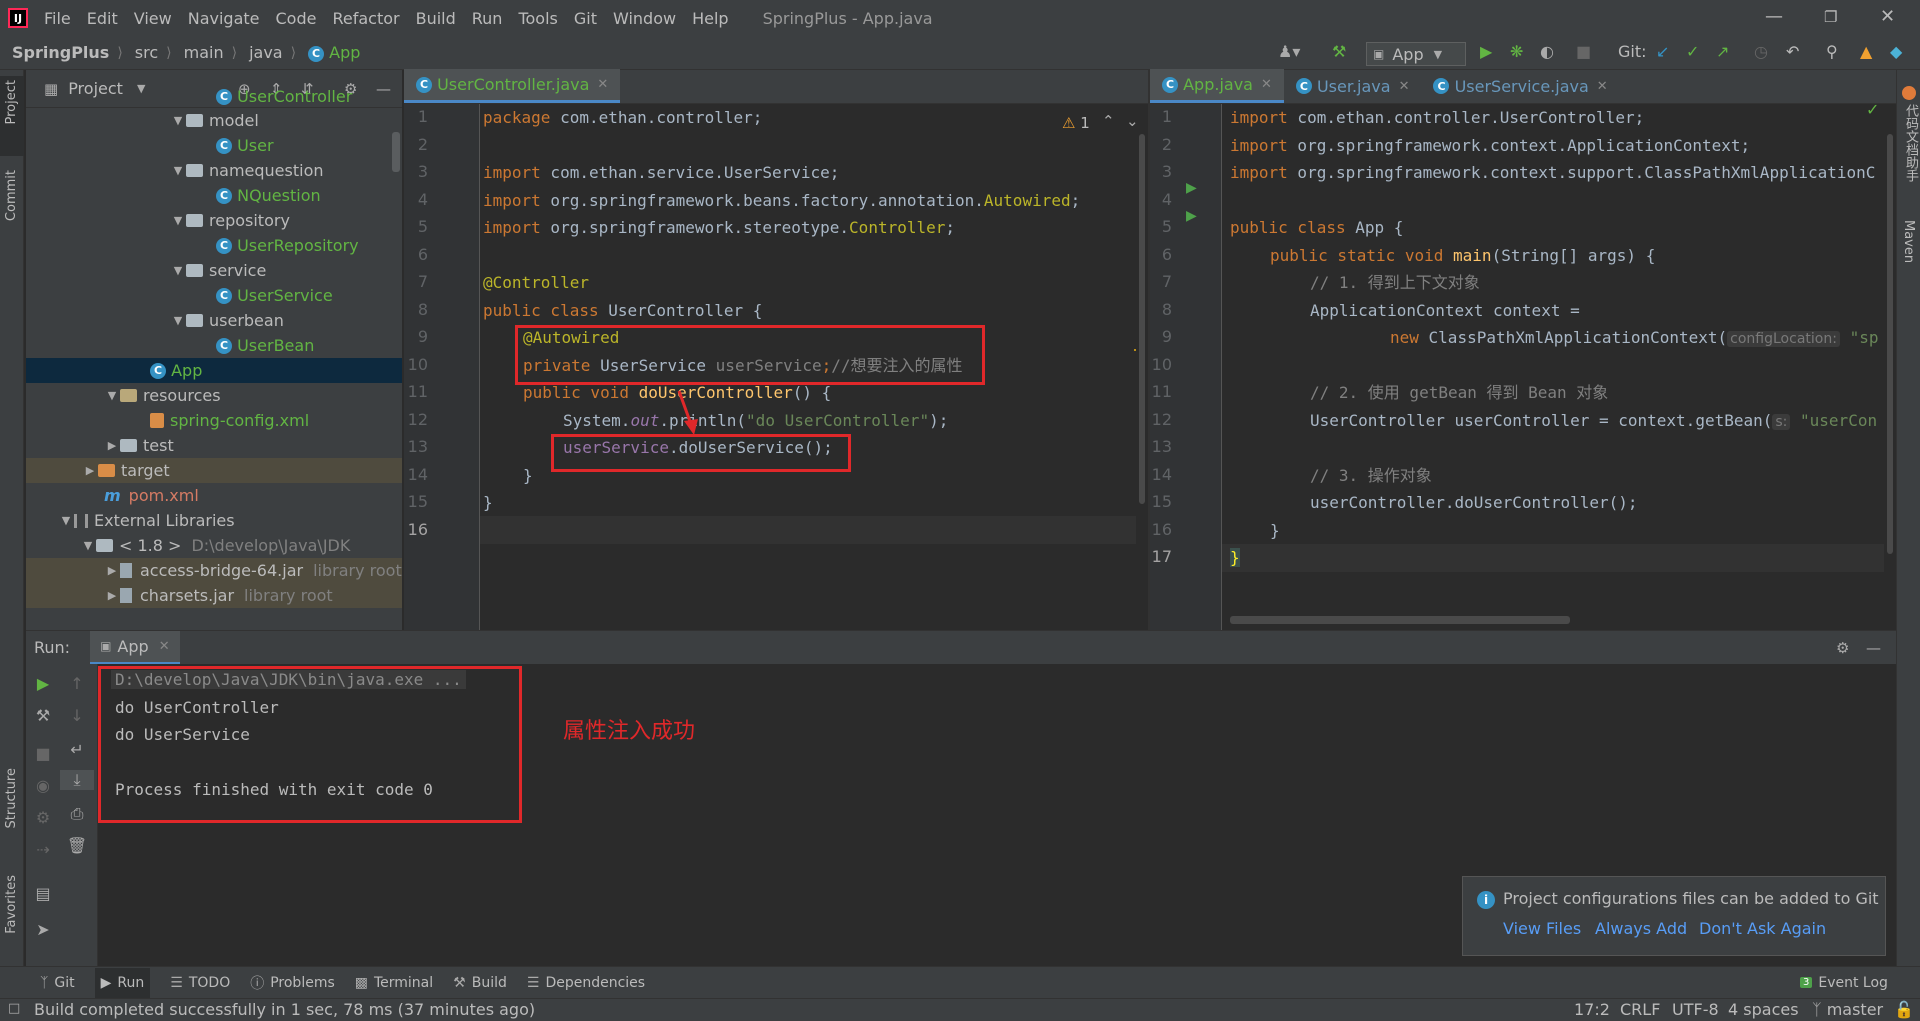 The width and height of the screenshot is (1920, 1021). Describe the element at coordinates (214, 470) in the screenshot. I see `tree-item-target: ▶ target` at that location.